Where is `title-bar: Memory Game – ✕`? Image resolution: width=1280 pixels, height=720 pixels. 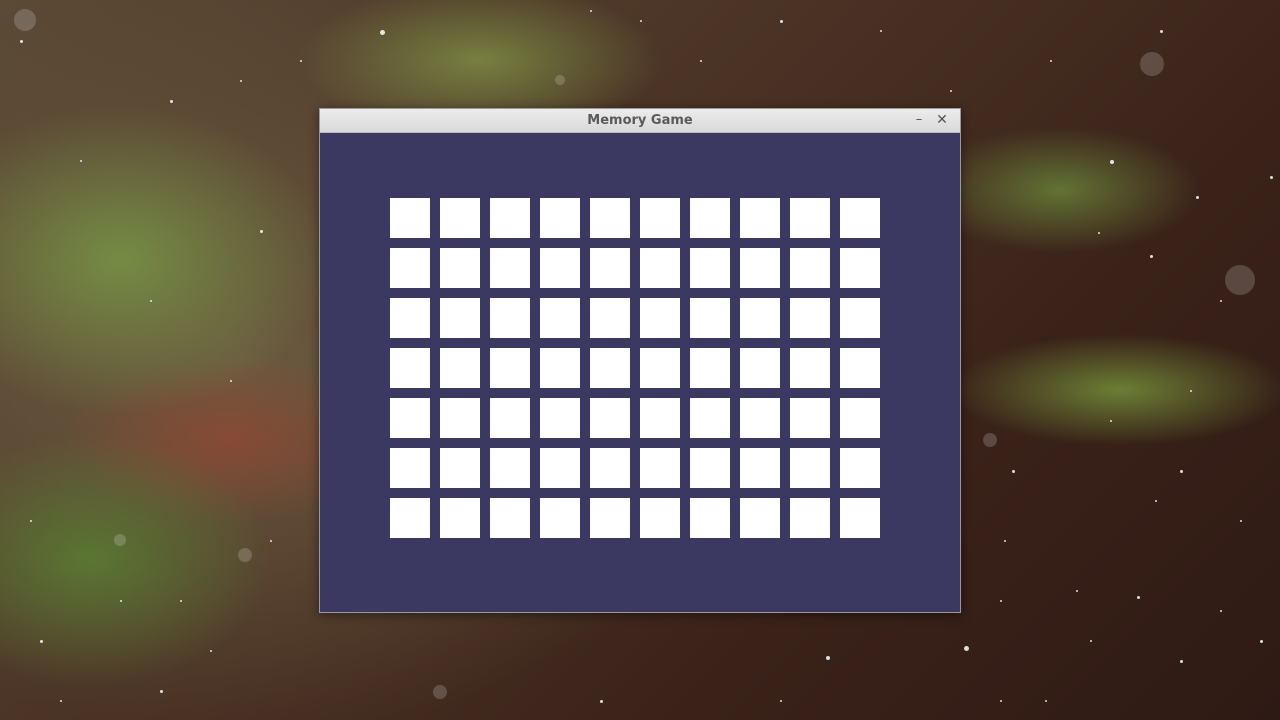
title-bar: Memory Game – ✕ is located at coordinates (640, 121).